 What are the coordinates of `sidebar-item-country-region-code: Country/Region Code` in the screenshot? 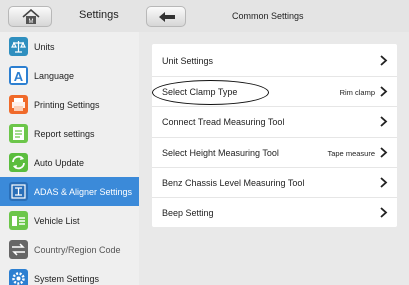 It's located at (69, 249).